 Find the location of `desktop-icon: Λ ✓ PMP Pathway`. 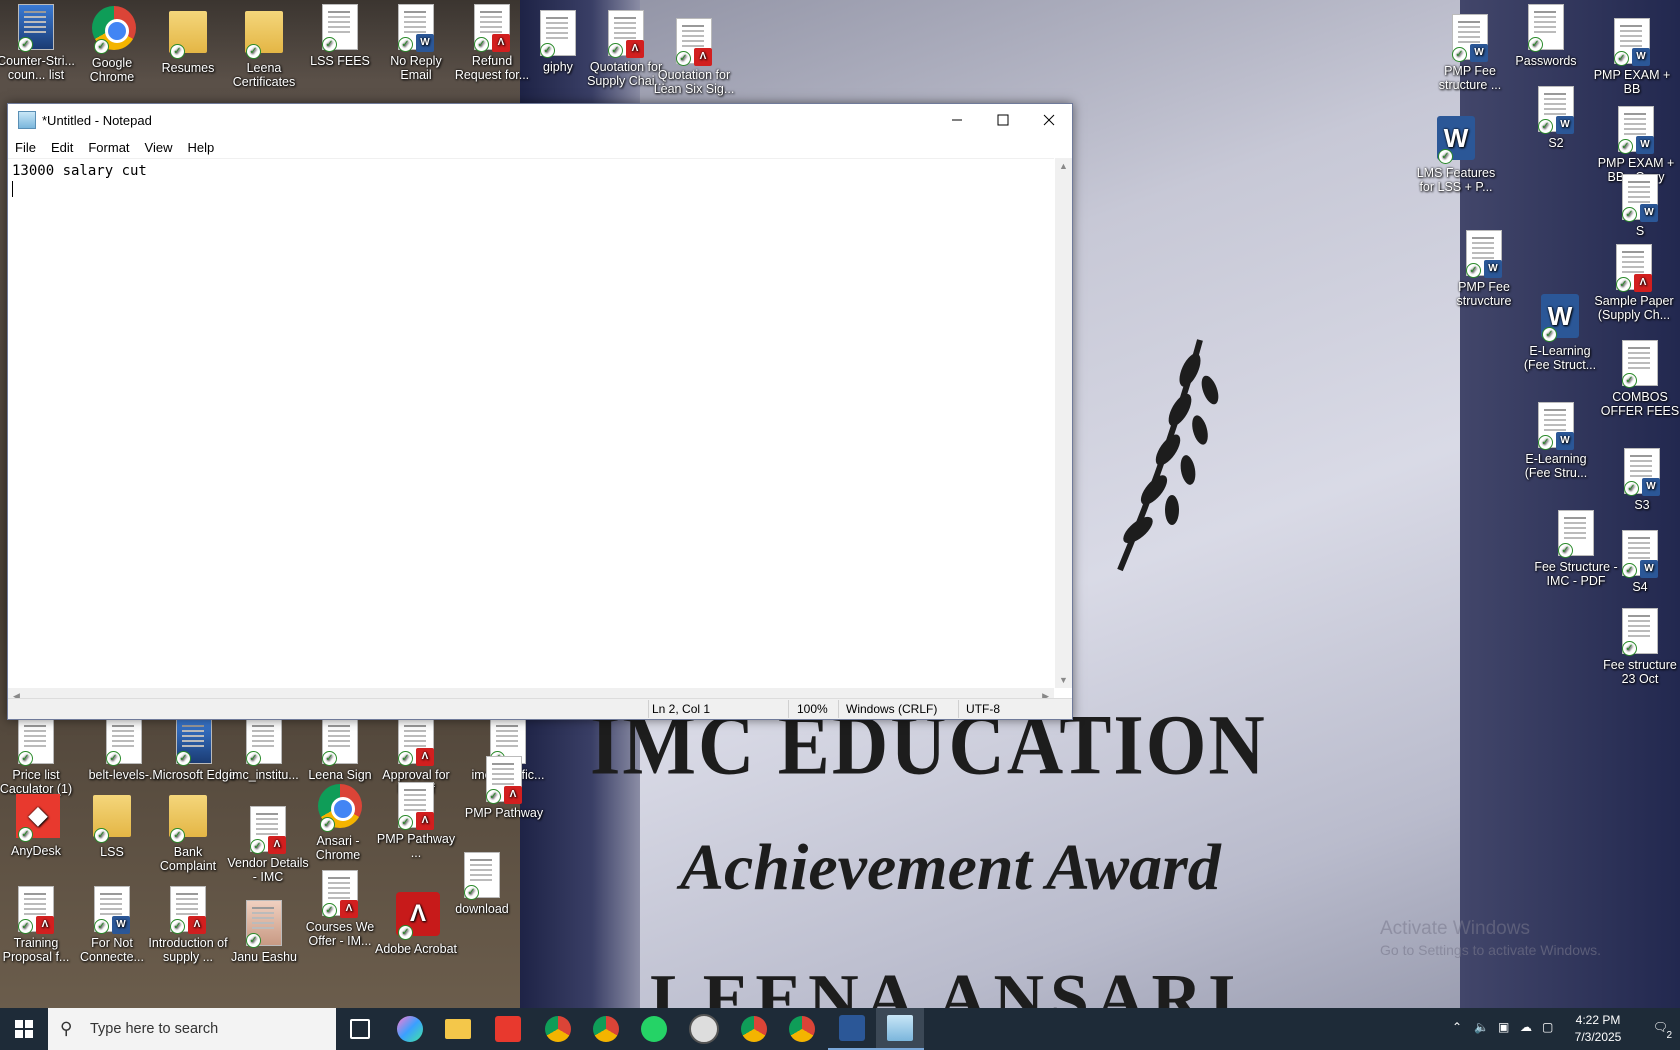

desktop-icon: Λ ✓ PMP Pathway is located at coordinates (504, 788).